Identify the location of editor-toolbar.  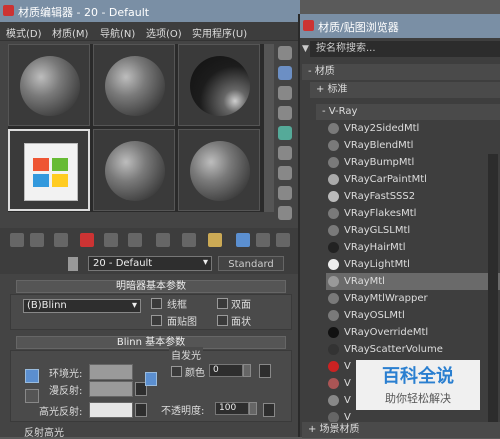
(150, 241).